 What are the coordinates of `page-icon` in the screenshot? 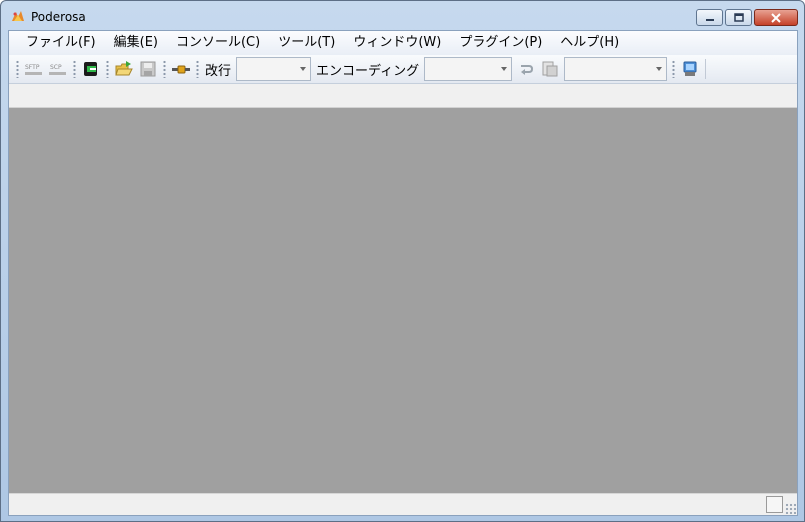 It's located at (550, 69).